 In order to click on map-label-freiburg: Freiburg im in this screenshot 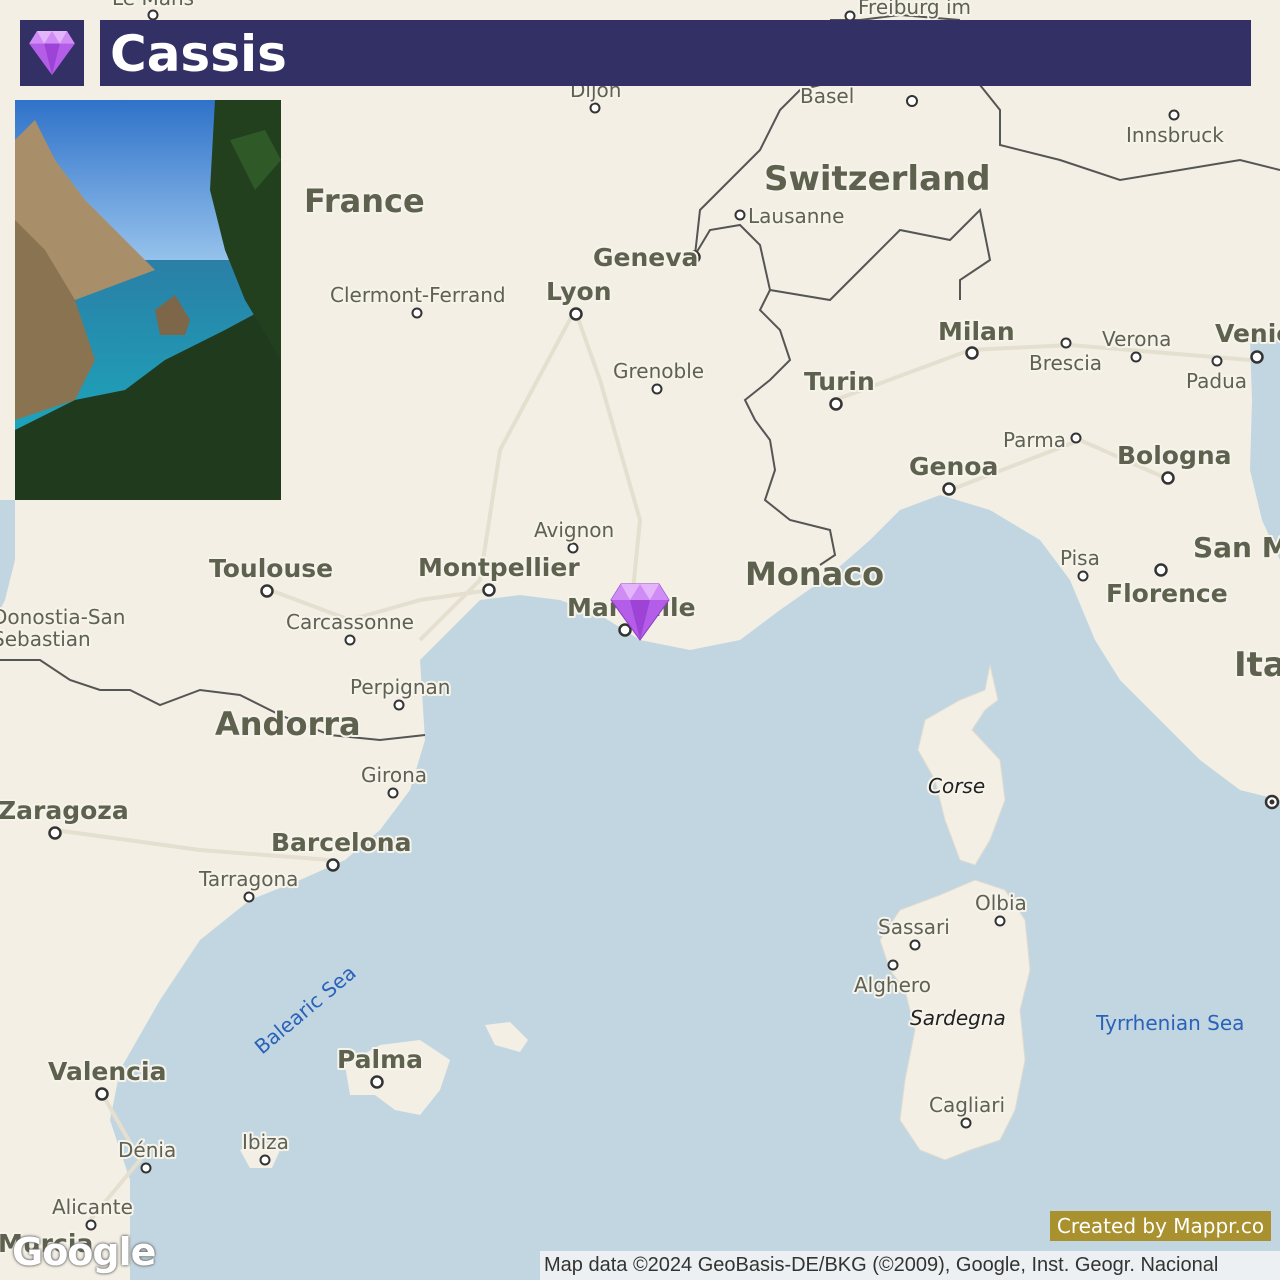, I will do `click(914, 9)`.